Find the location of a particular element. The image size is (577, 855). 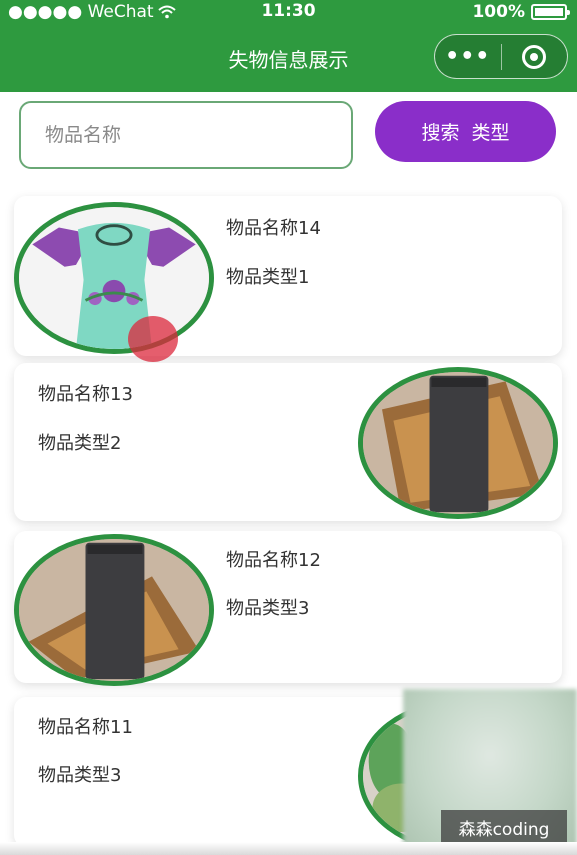

battery-status: 100% is located at coordinates (521, 12).